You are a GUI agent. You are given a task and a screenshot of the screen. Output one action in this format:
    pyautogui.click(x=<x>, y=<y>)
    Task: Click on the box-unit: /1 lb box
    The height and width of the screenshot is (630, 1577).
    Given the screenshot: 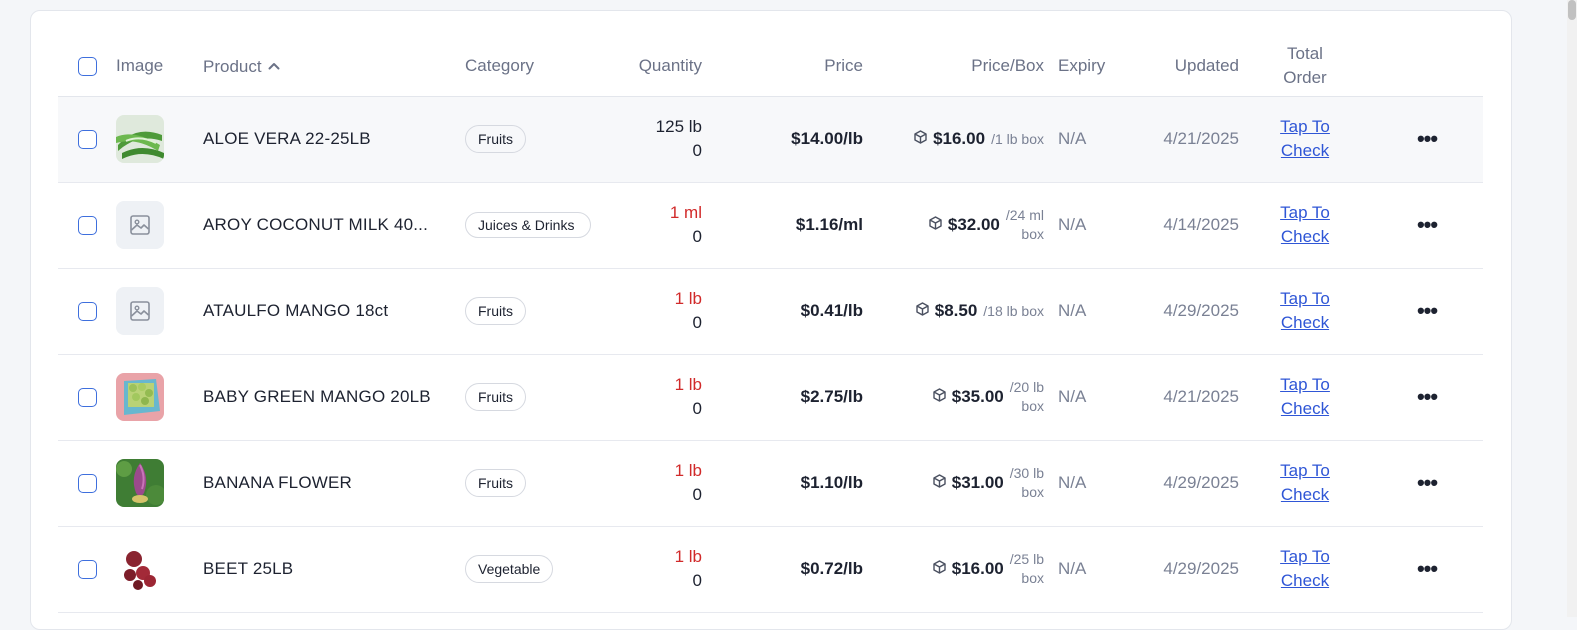 What is the action you would take?
    pyautogui.click(x=1017, y=138)
    